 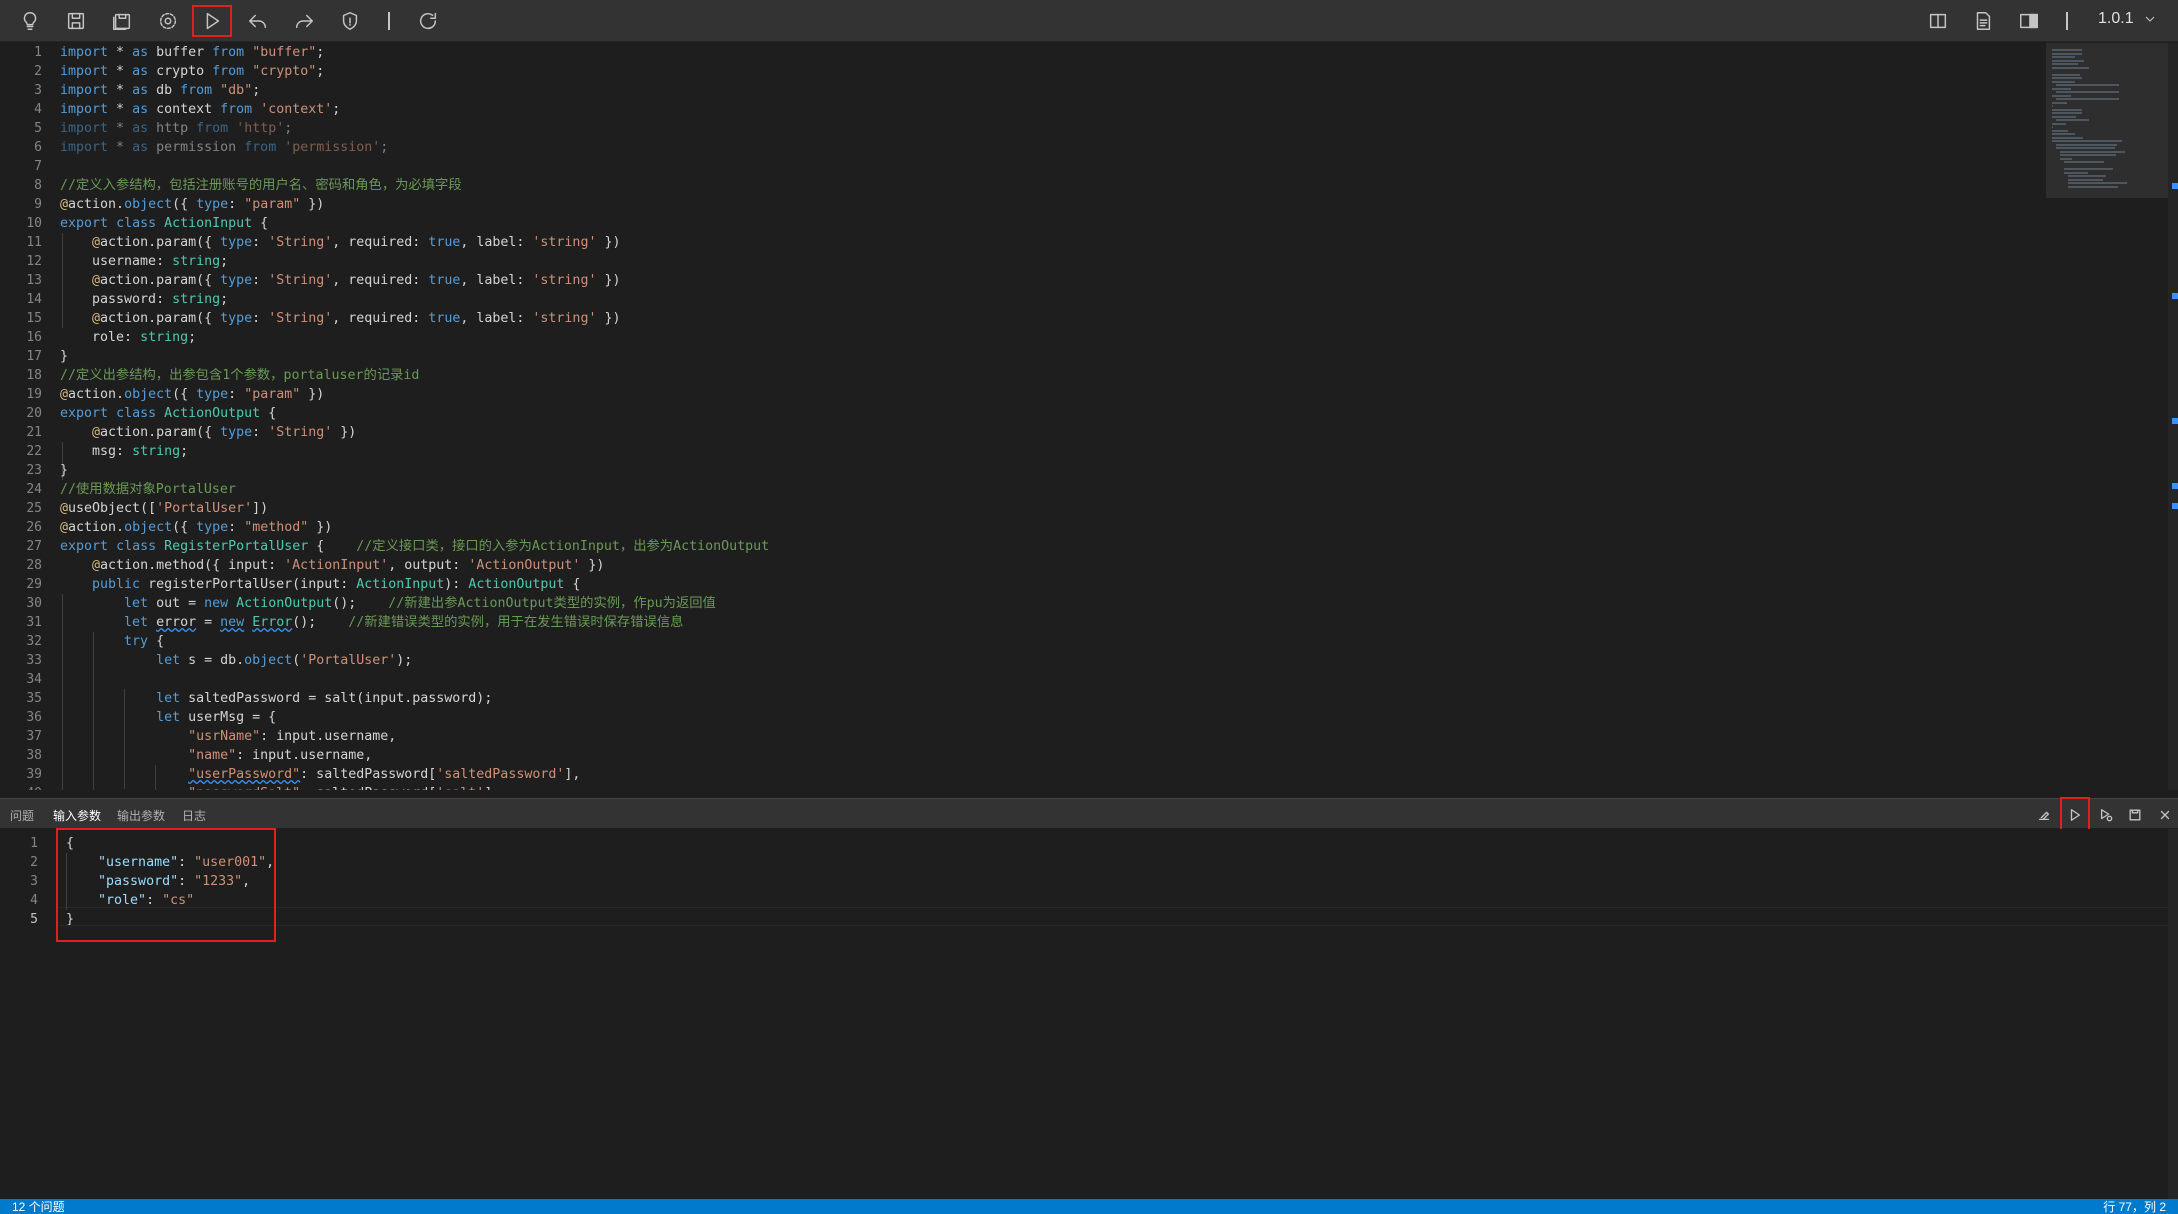 What do you see at coordinates (1050, 508) in the screenshot?
I see `code-line: @useObject(['PortalUser'])` at bounding box center [1050, 508].